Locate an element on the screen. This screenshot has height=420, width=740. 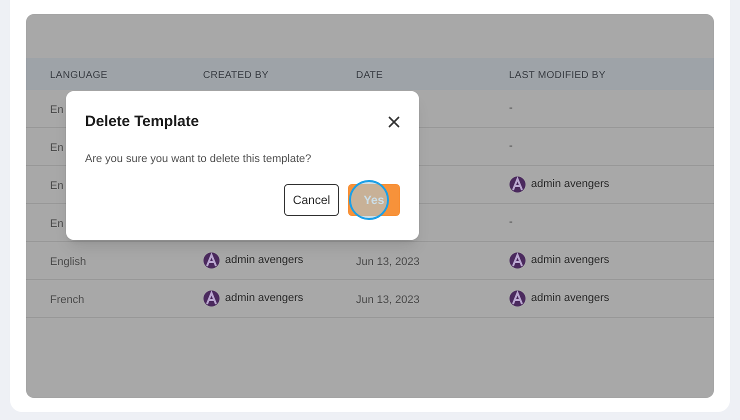
column-header: LANGUAGE is located at coordinates (79, 75).